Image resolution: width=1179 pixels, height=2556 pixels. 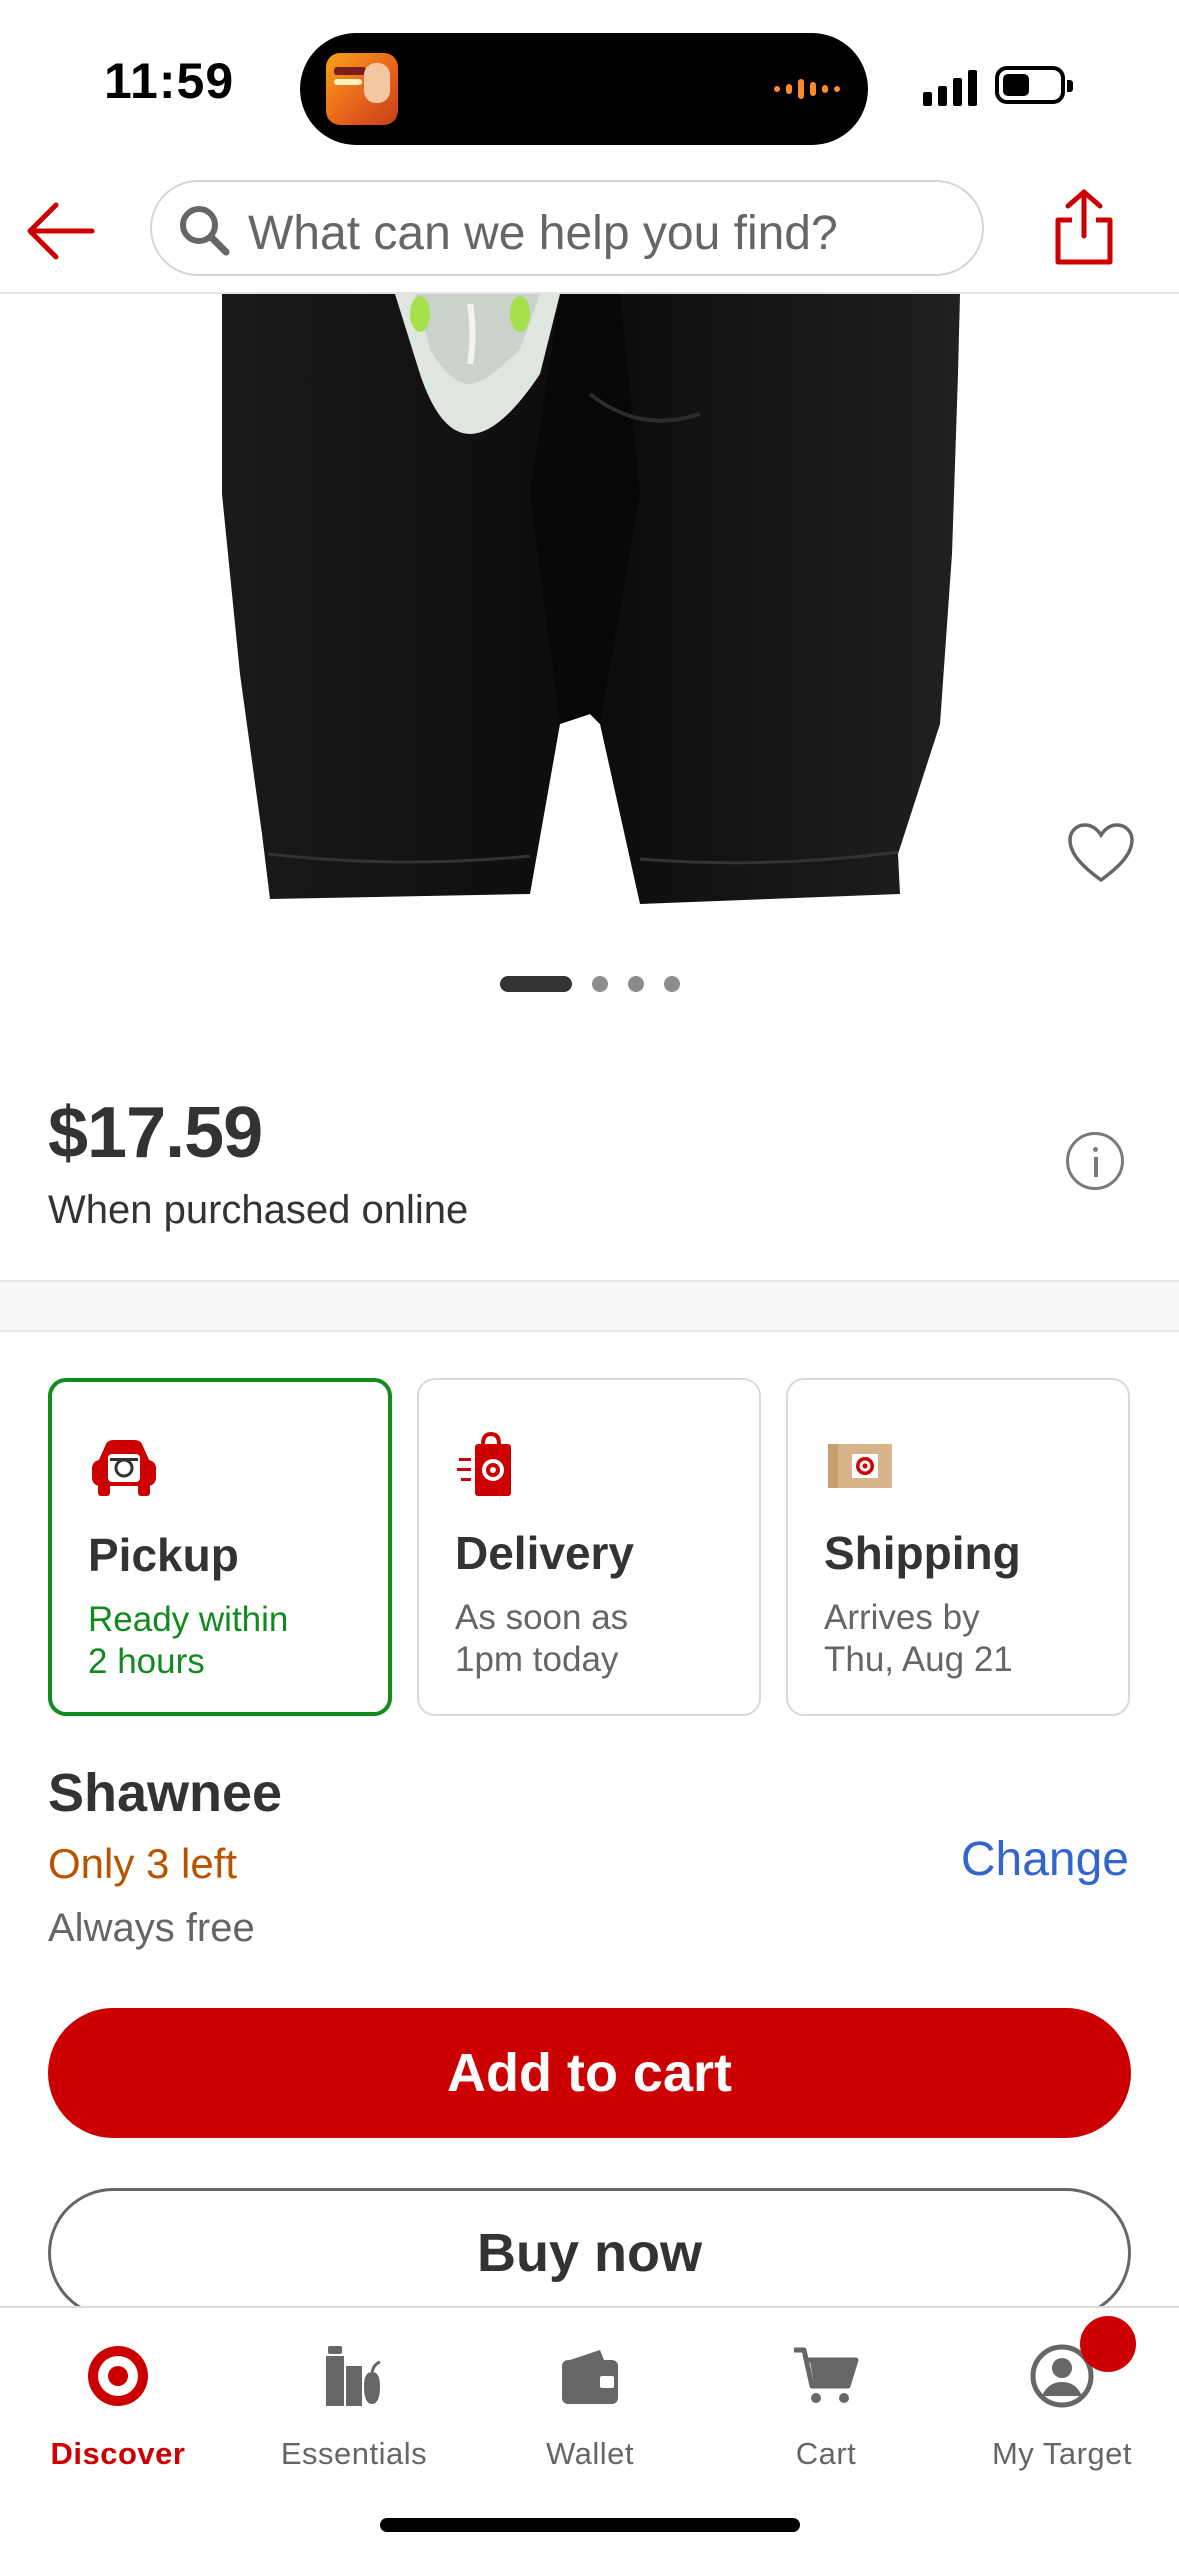 What do you see at coordinates (118, 2408) in the screenshot?
I see `tab-discover: Discover` at bounding box center [118, 2408].